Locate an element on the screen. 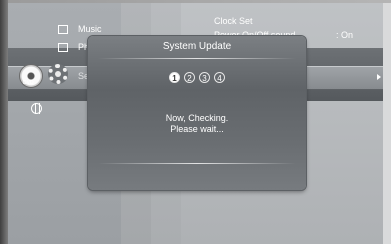 This screenshot has height=244, width=391. dvd-badge: DVD is located at coordinates (28, 83).